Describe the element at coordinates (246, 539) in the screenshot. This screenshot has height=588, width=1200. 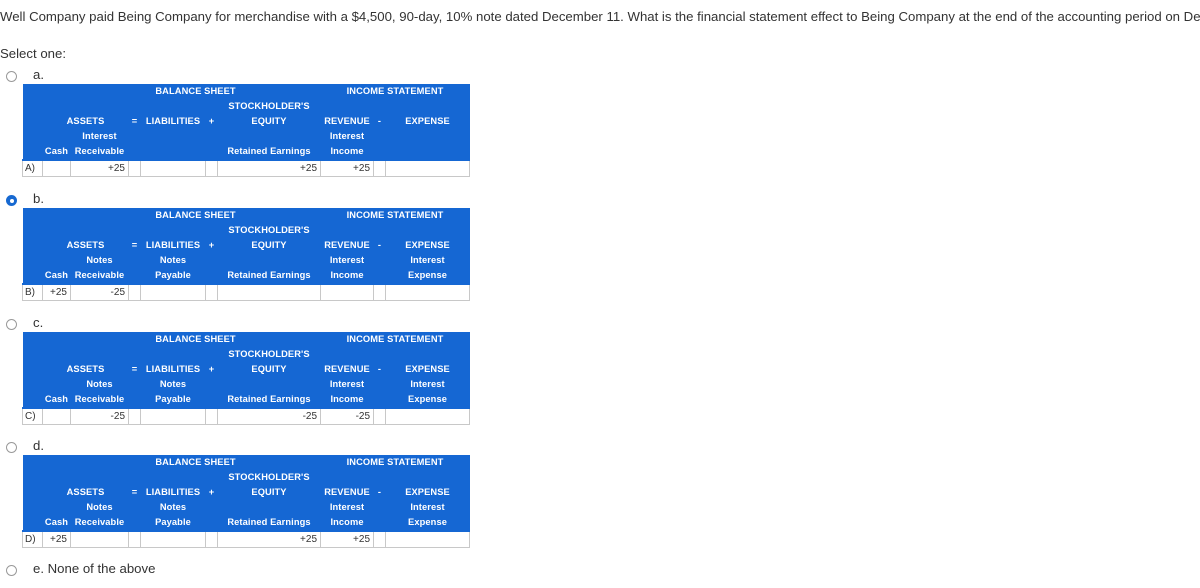
I see `table-row: D) +25 +25 +25` at that location.